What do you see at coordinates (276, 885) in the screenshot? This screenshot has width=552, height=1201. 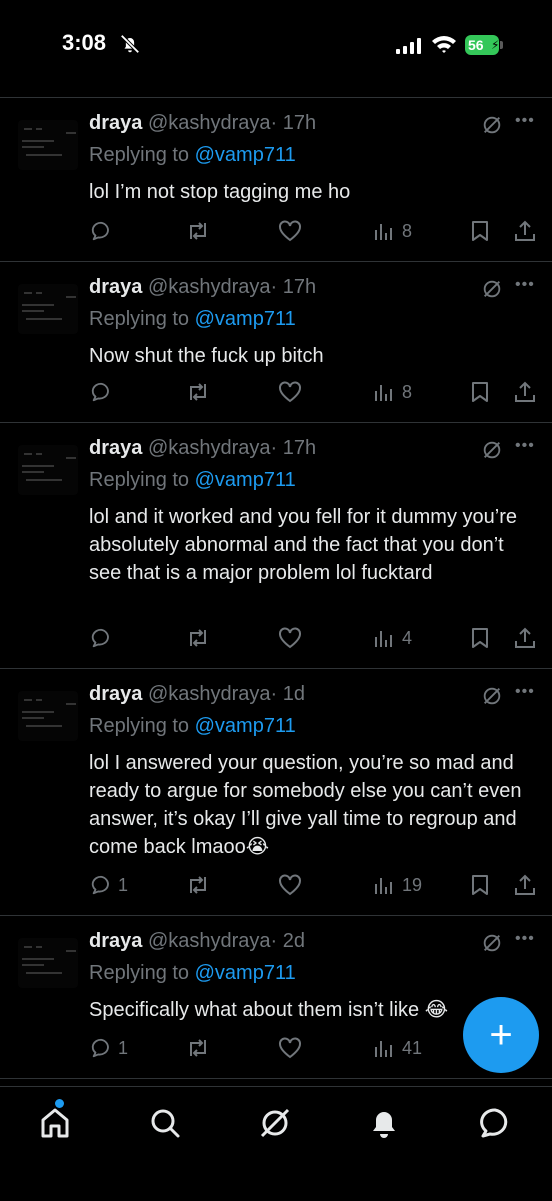 I see `tweet-actions: 1 19` at bounding box center [276, 885].